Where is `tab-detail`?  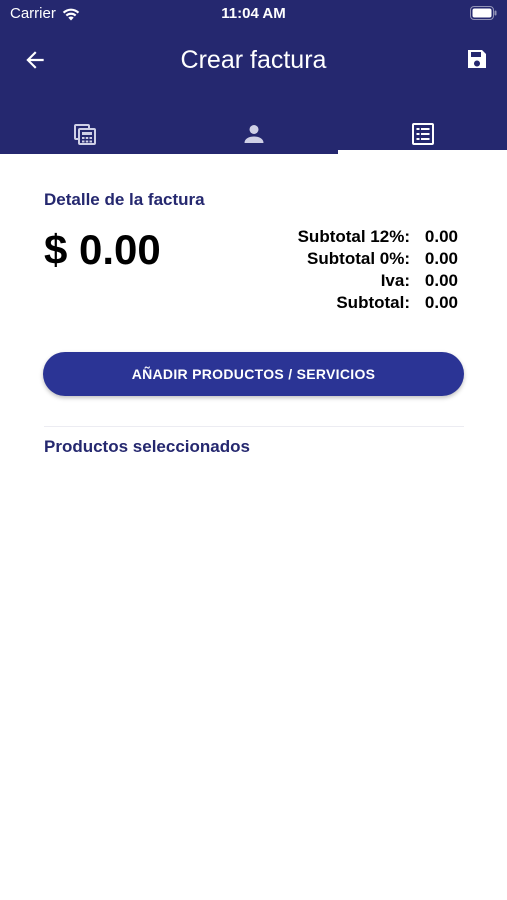
tab-detail is located at coordinates (422, 133).